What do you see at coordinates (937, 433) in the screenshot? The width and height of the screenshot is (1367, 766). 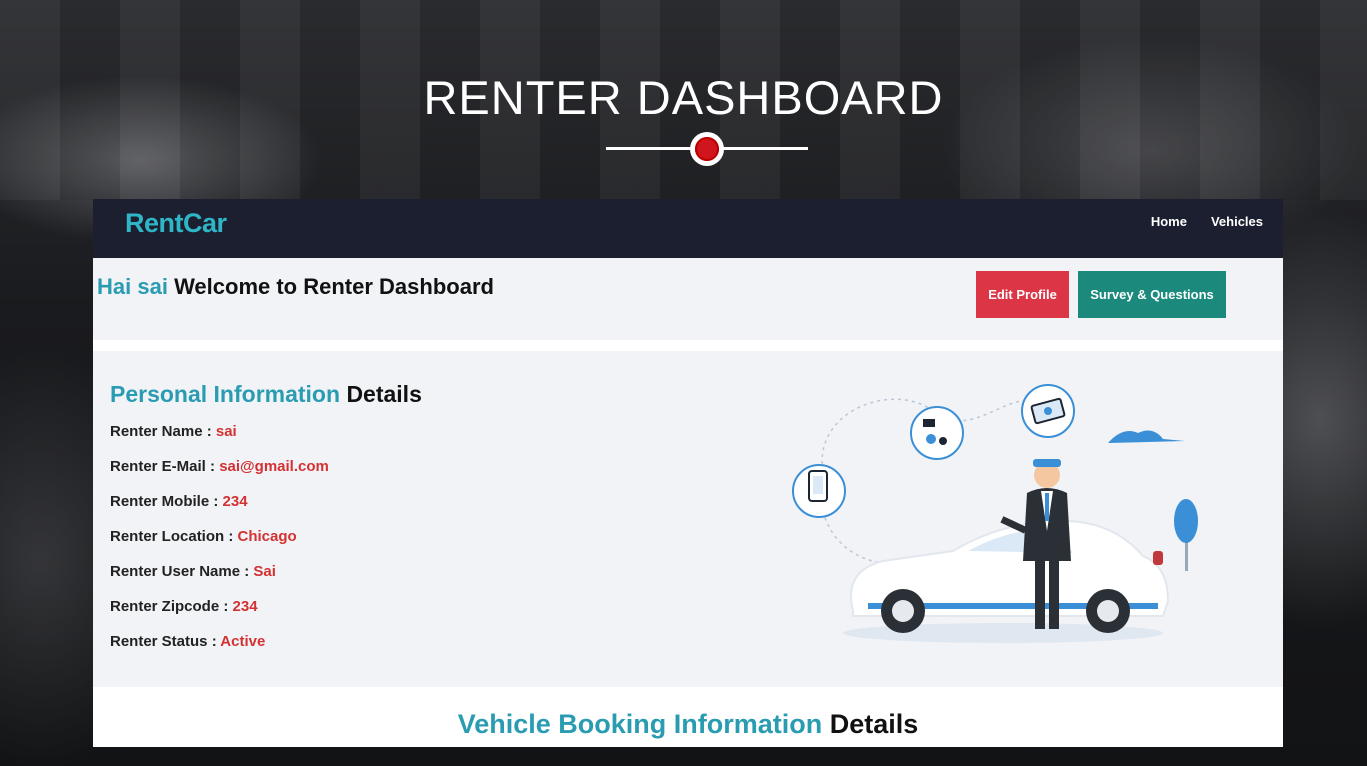 I see `keys-icon` at bounding box center [937, 433].